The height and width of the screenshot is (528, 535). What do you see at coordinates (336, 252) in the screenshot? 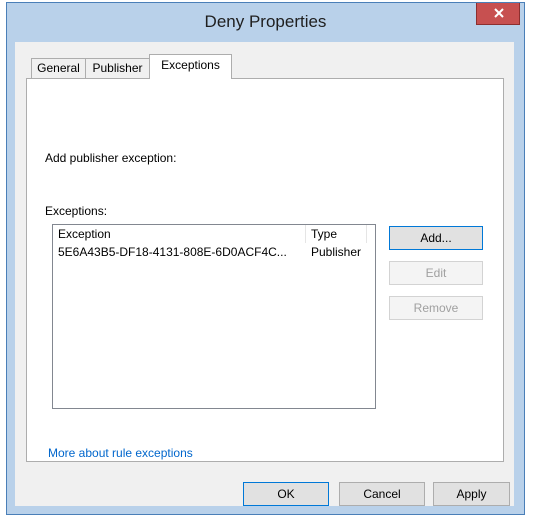
I see `list-item-type: Publisher` at bounding box center [336, 252].